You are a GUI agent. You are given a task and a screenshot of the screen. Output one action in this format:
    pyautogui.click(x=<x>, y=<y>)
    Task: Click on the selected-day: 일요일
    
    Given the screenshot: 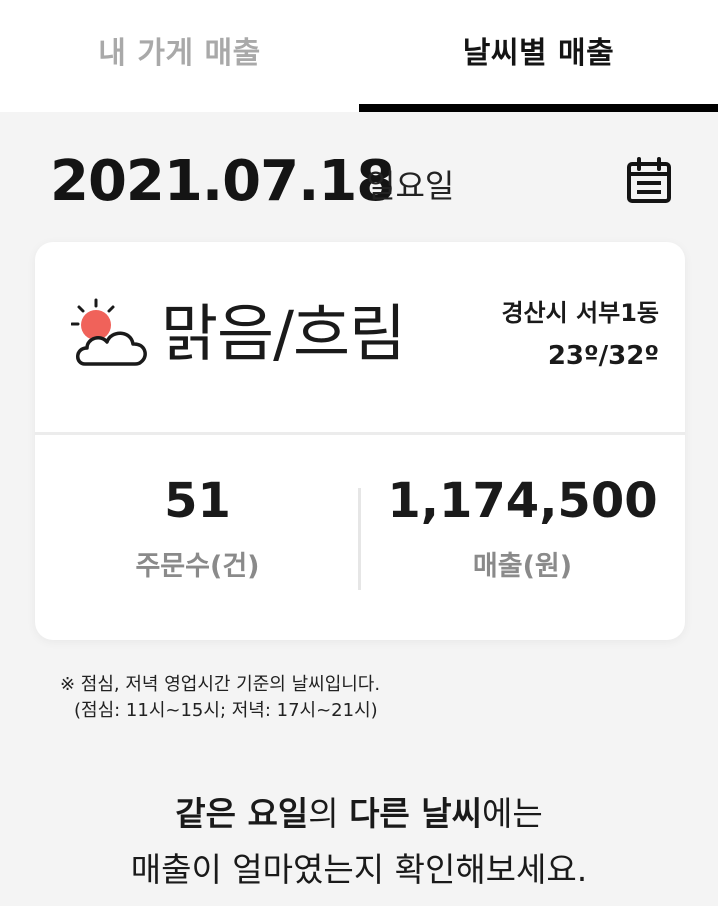 What is the action you would take?
    pyautogui.click(x=410, y=186)
    